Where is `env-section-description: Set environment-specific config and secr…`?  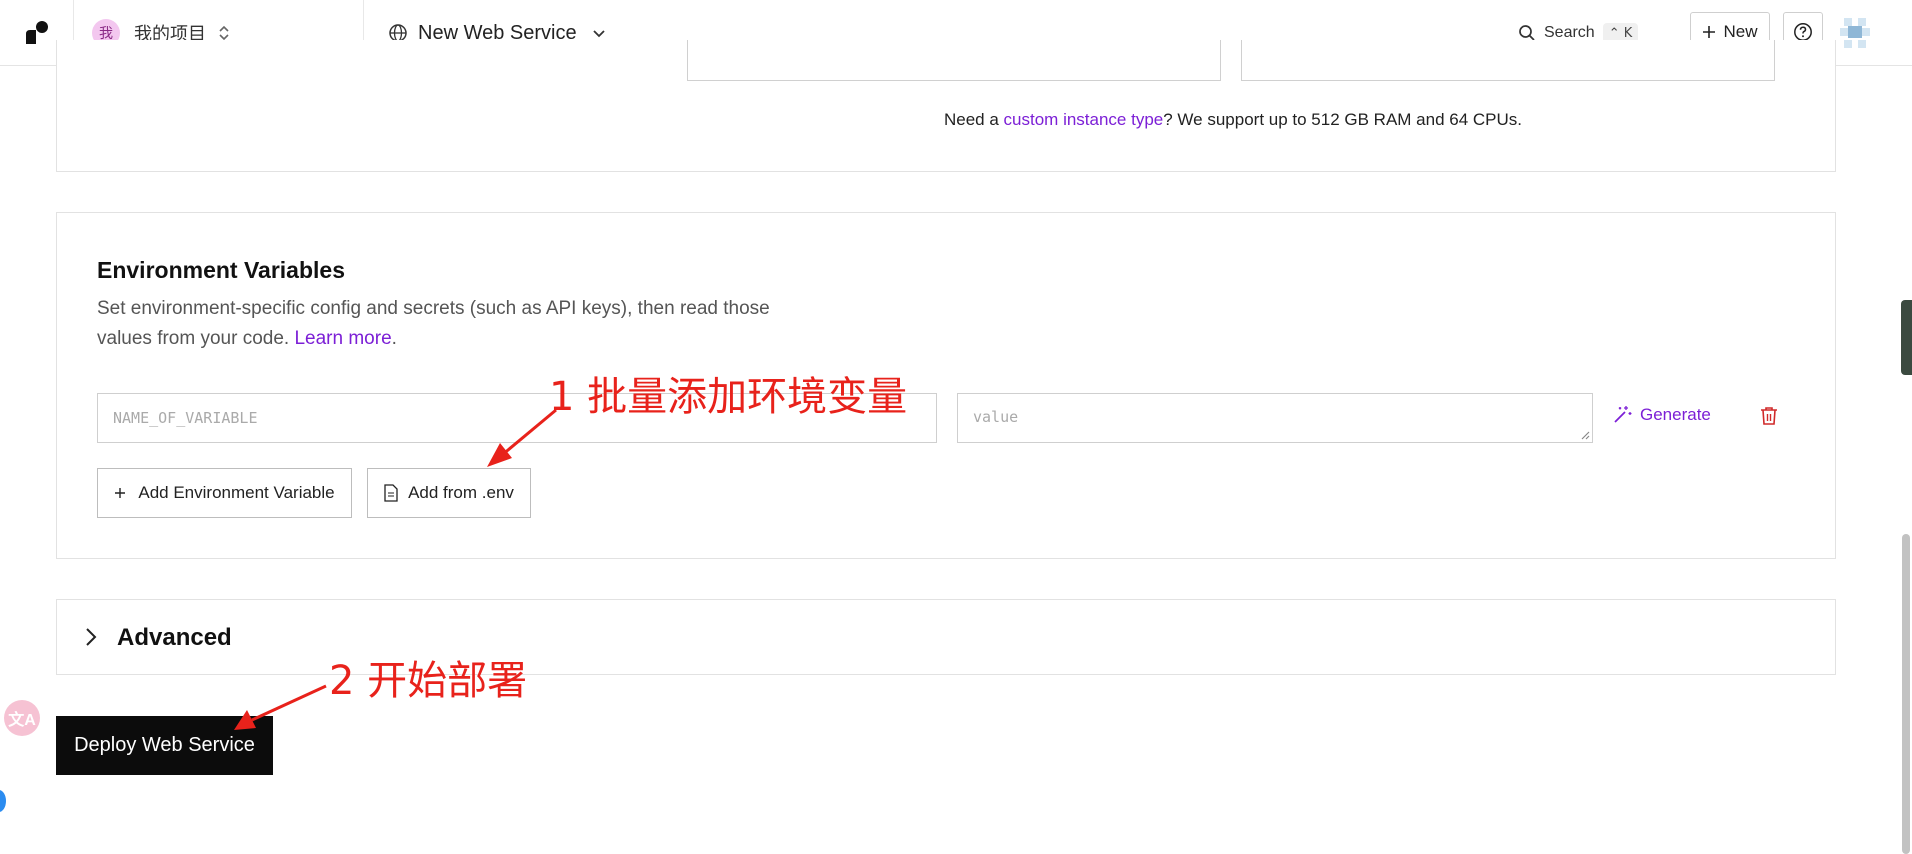
env-section-description: Set environment-specific config and secr… is located at coordinates (457, 324).